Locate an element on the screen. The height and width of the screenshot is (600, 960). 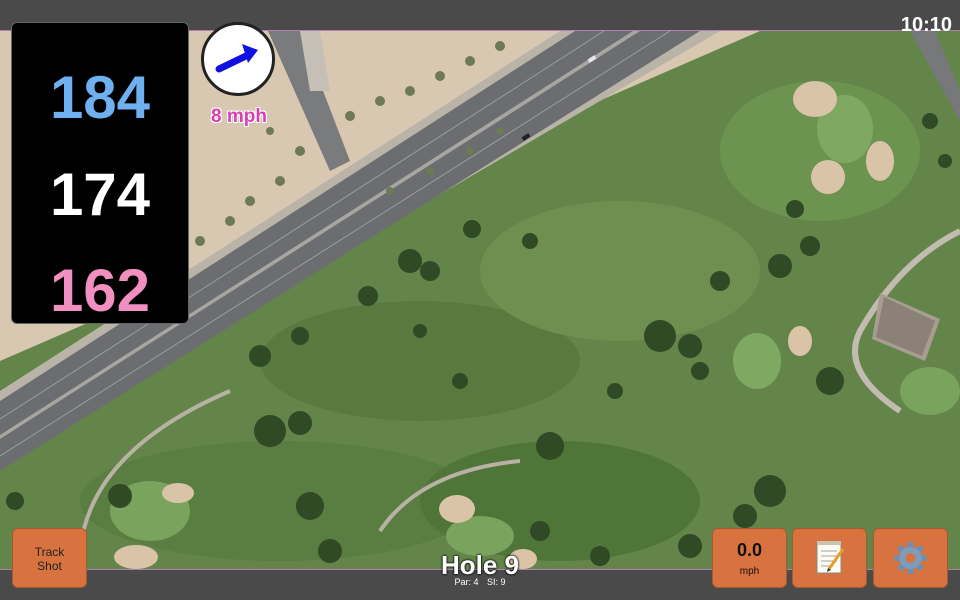
middle-distance: 174 is located at coordinates (100, 194).